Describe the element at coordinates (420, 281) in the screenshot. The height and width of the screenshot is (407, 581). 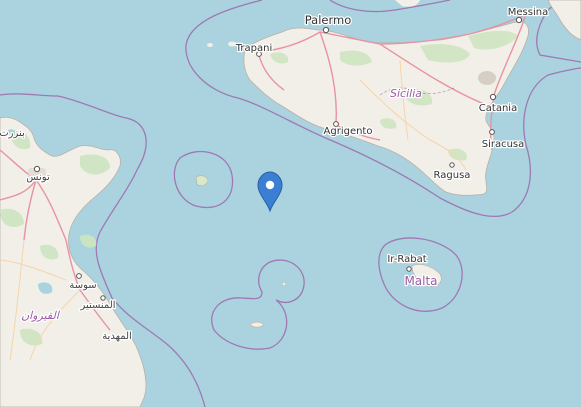
I see `label-malta: Malta` at that location.